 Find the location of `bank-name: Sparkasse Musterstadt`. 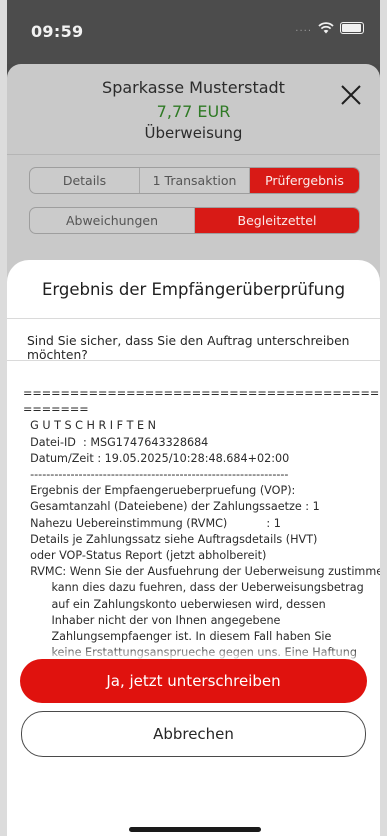

bank-name: Sparkasse Musterstadt is located at coordinates (193, 87).